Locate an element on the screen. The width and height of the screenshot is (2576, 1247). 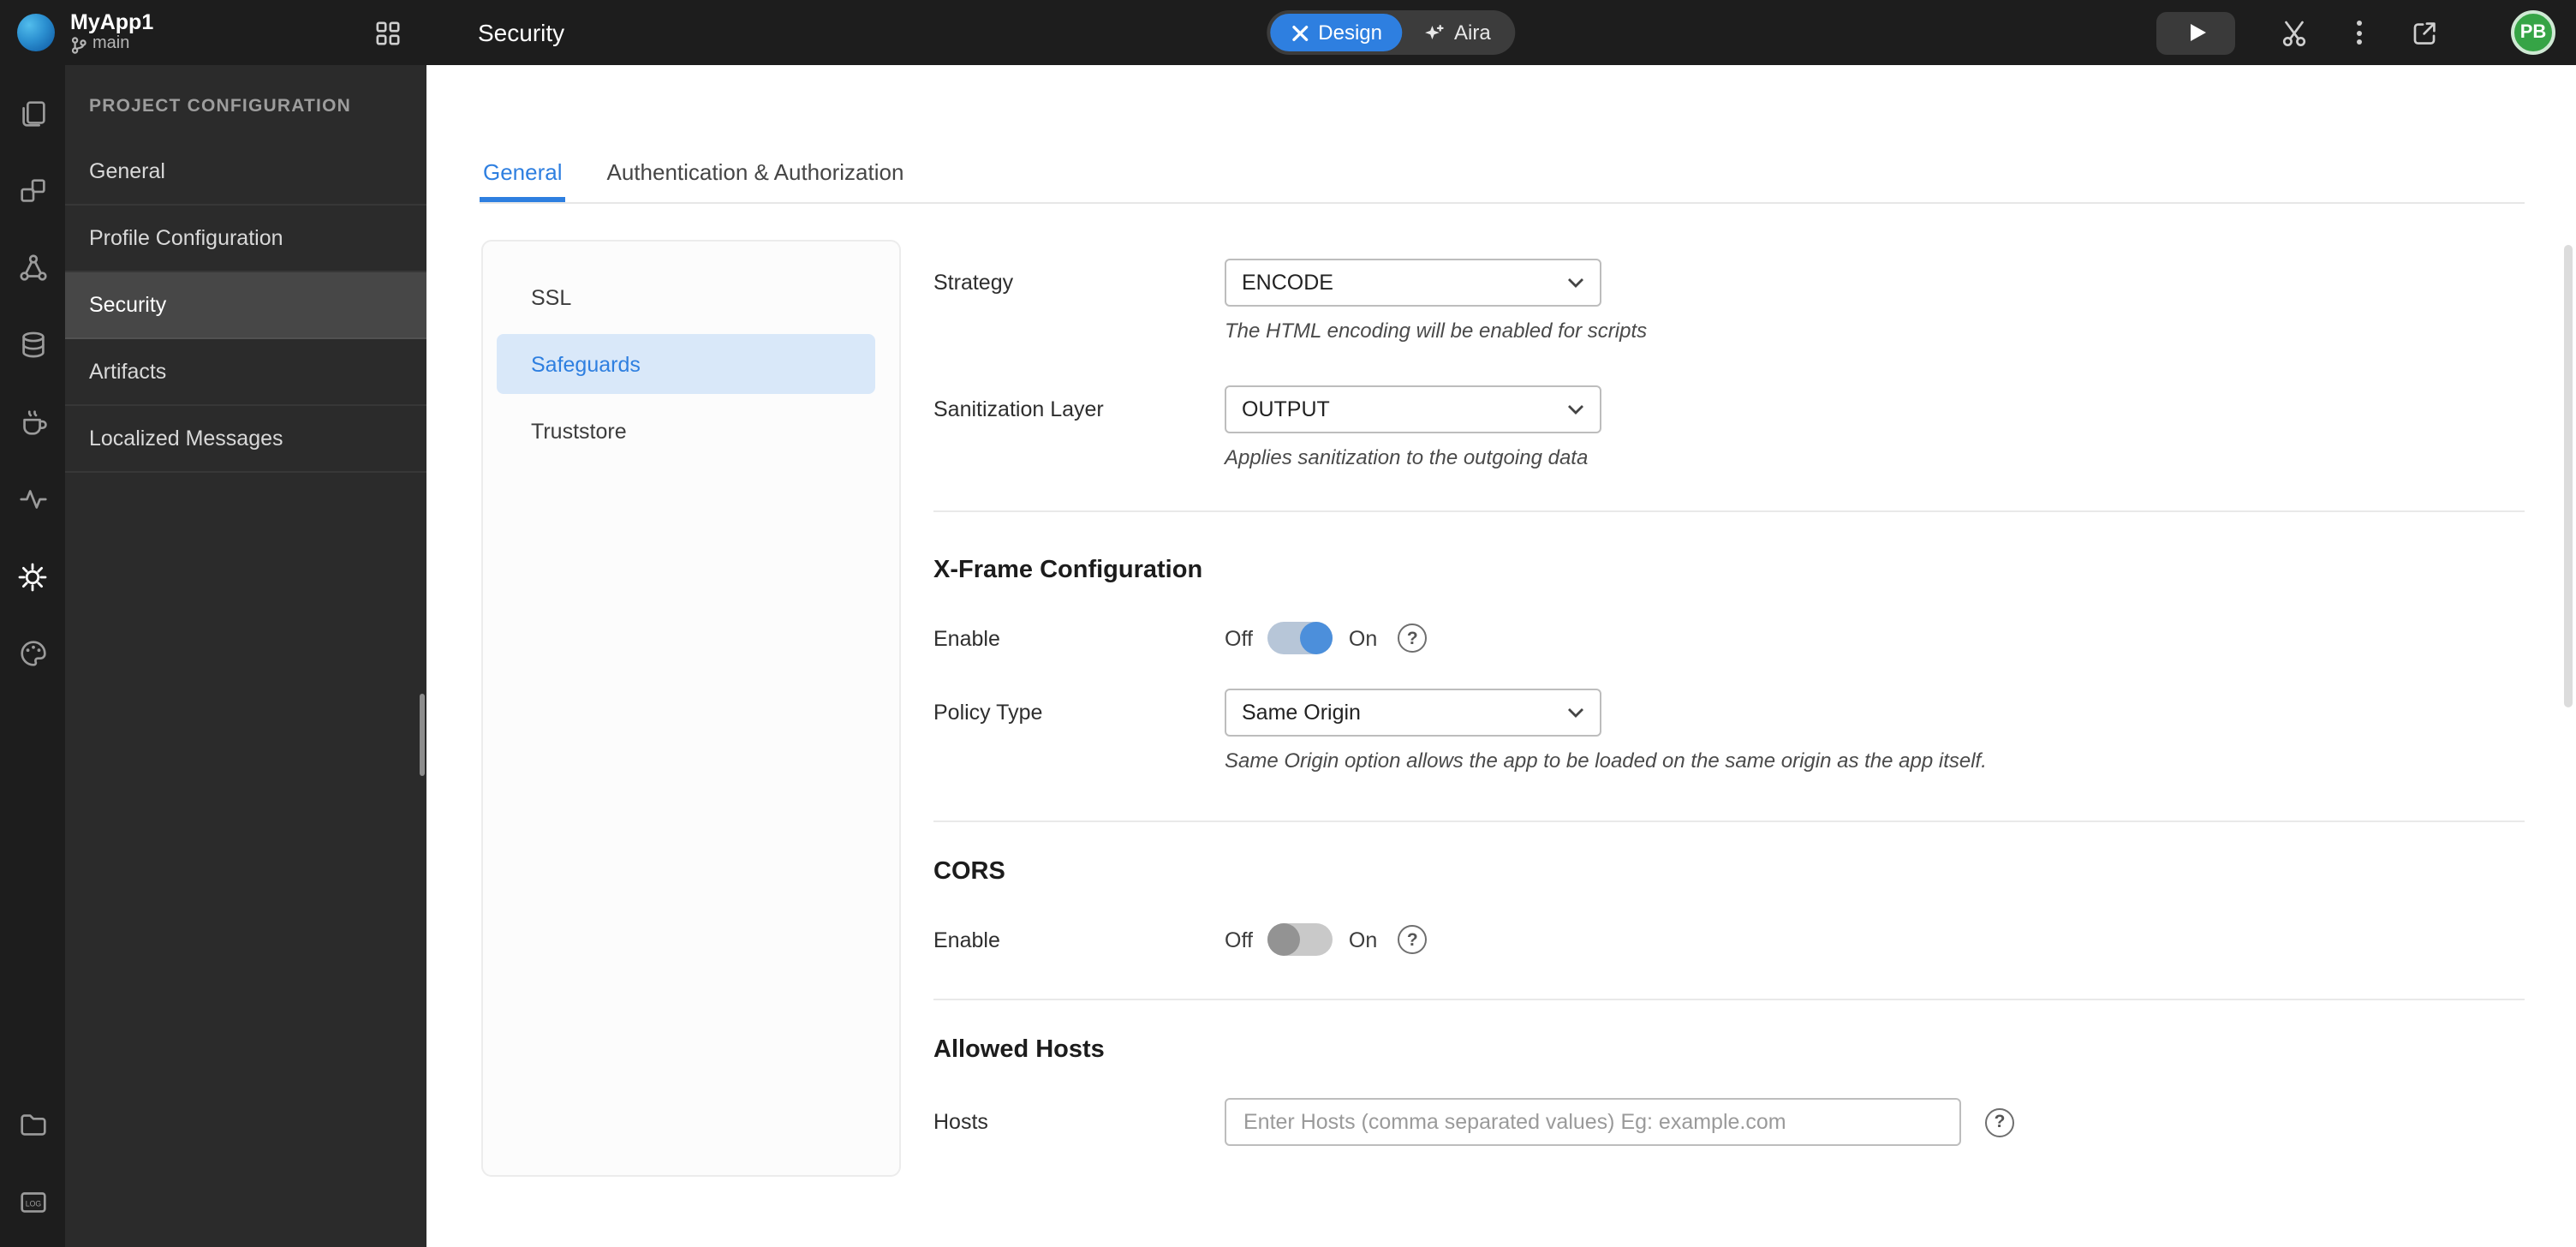
branch-icon is located at coordinates (78, 44).